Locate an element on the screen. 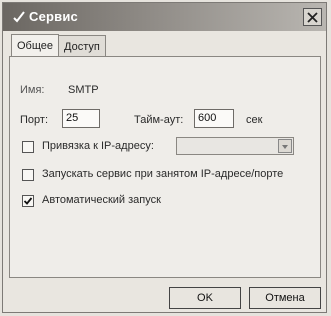 This screenshot has width=331, height=316. close-icon is located at coordinates (312, 17).